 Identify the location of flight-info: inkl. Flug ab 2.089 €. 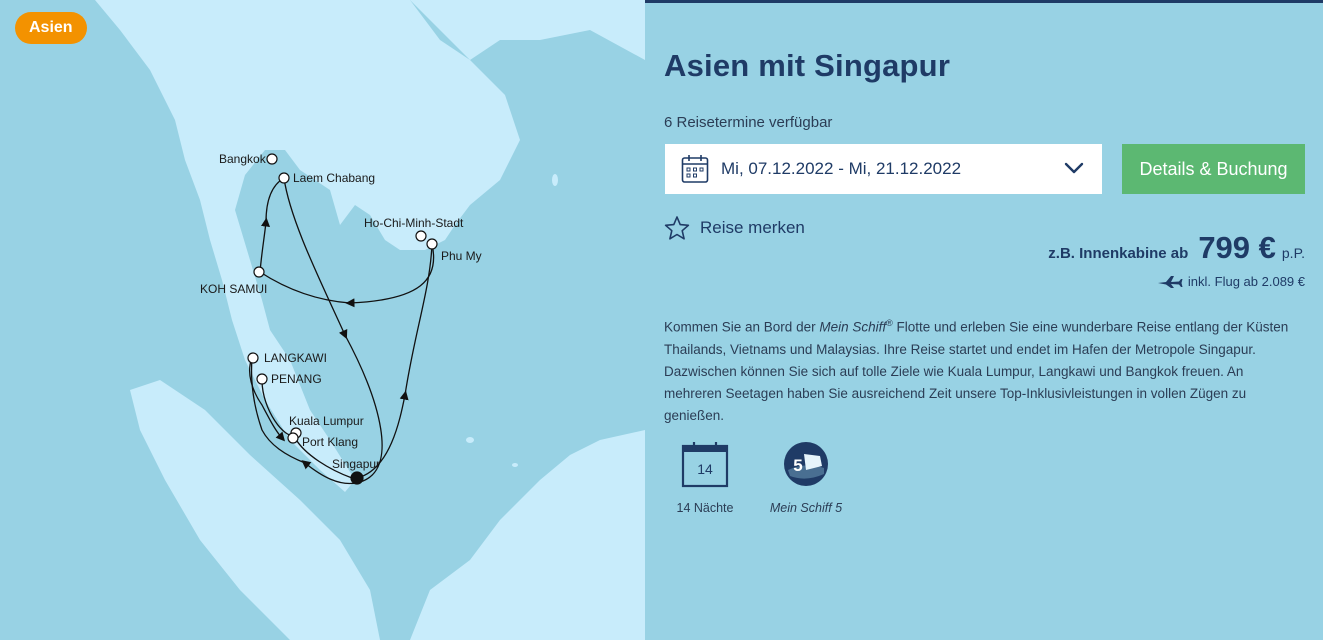
(1231, 281).